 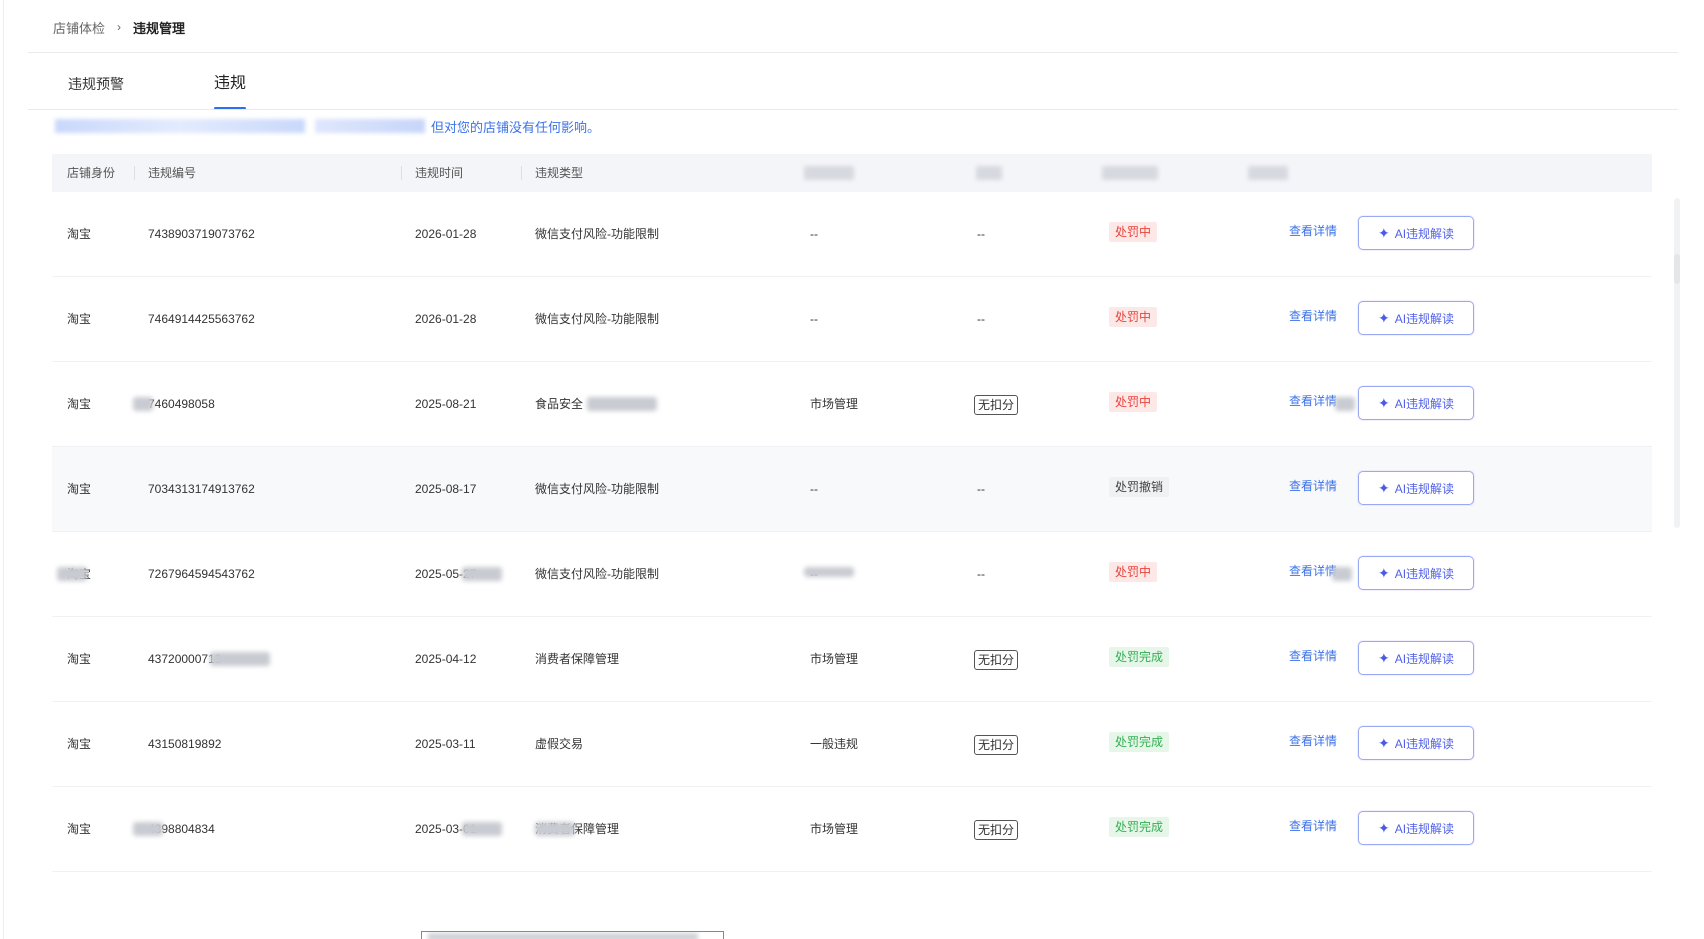 I want to click on col-shop-identity: 店铺身份, so click(x=91, y=173).